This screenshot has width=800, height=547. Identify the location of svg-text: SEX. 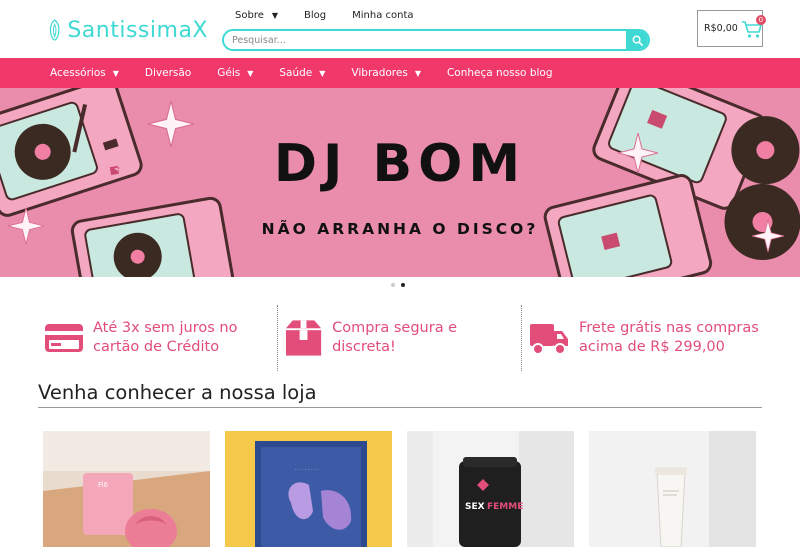
(475, 507).